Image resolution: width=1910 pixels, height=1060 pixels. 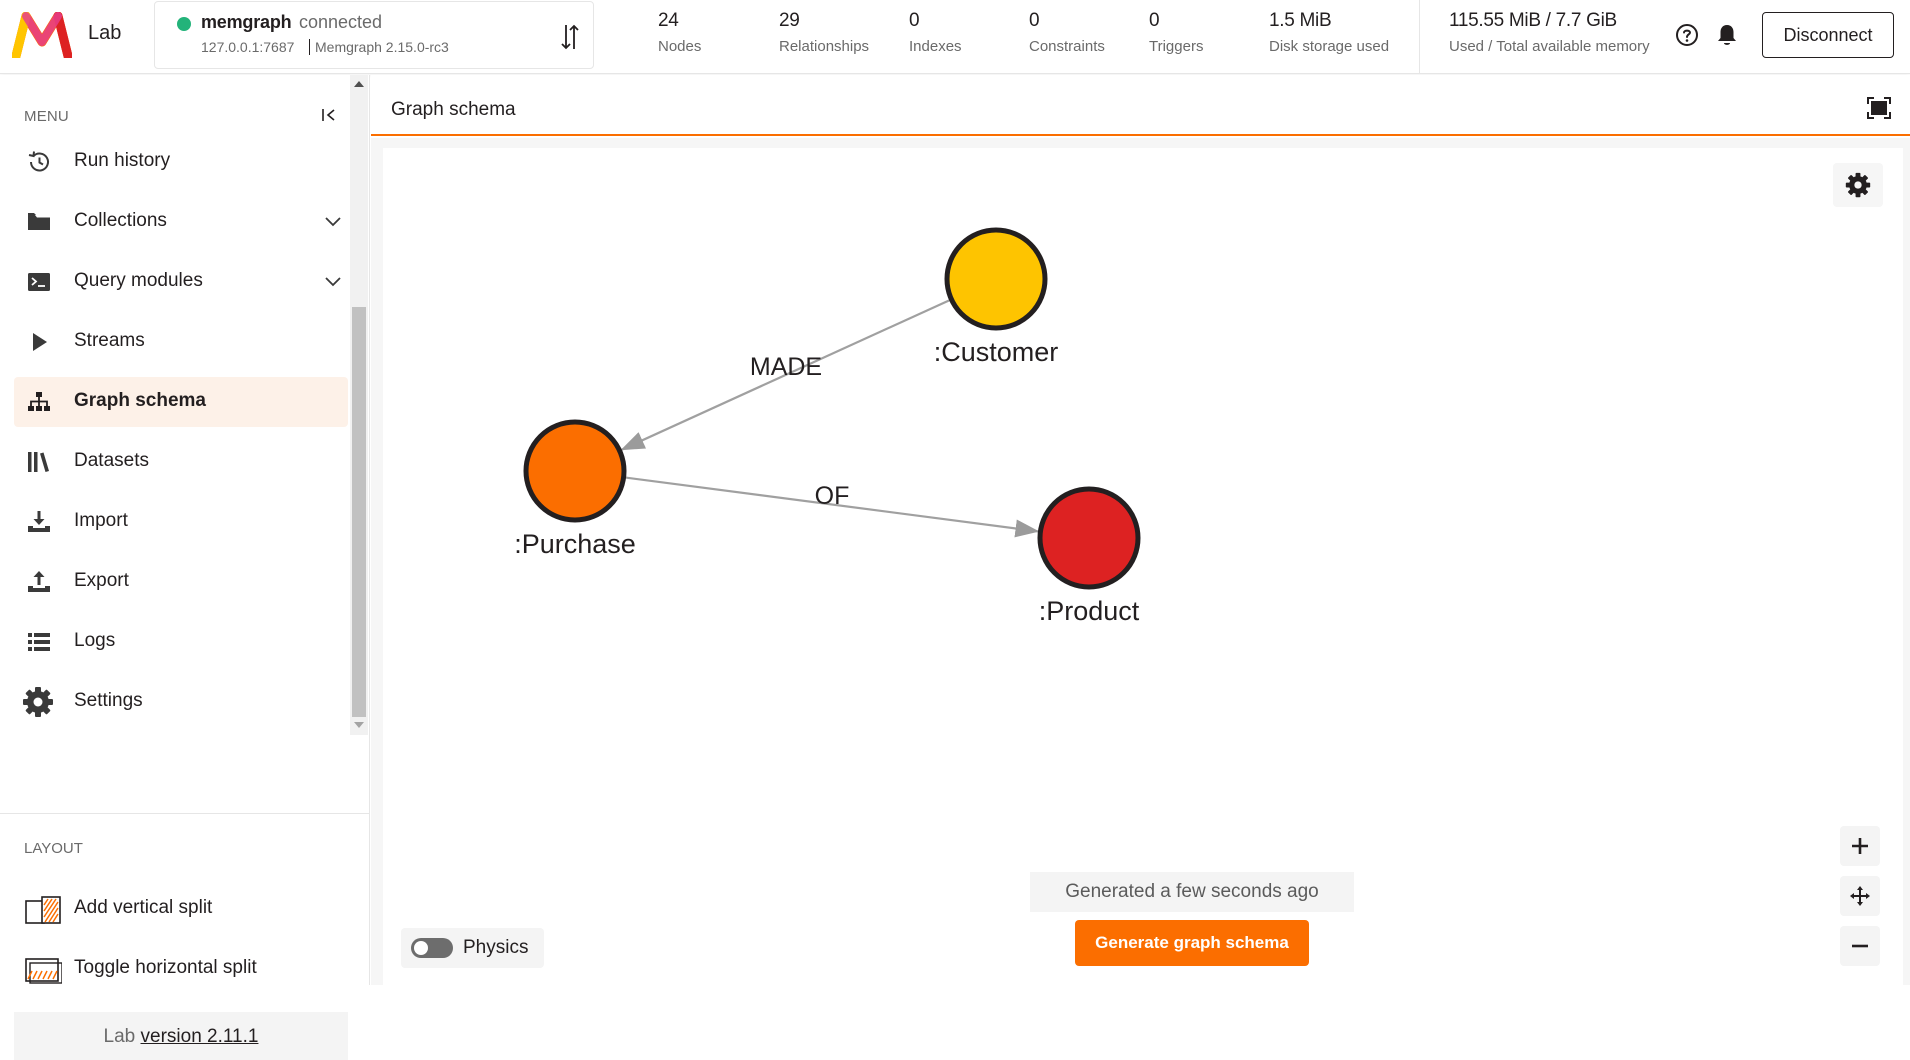 I want to click on library-icon, so click(x=38, y=462).